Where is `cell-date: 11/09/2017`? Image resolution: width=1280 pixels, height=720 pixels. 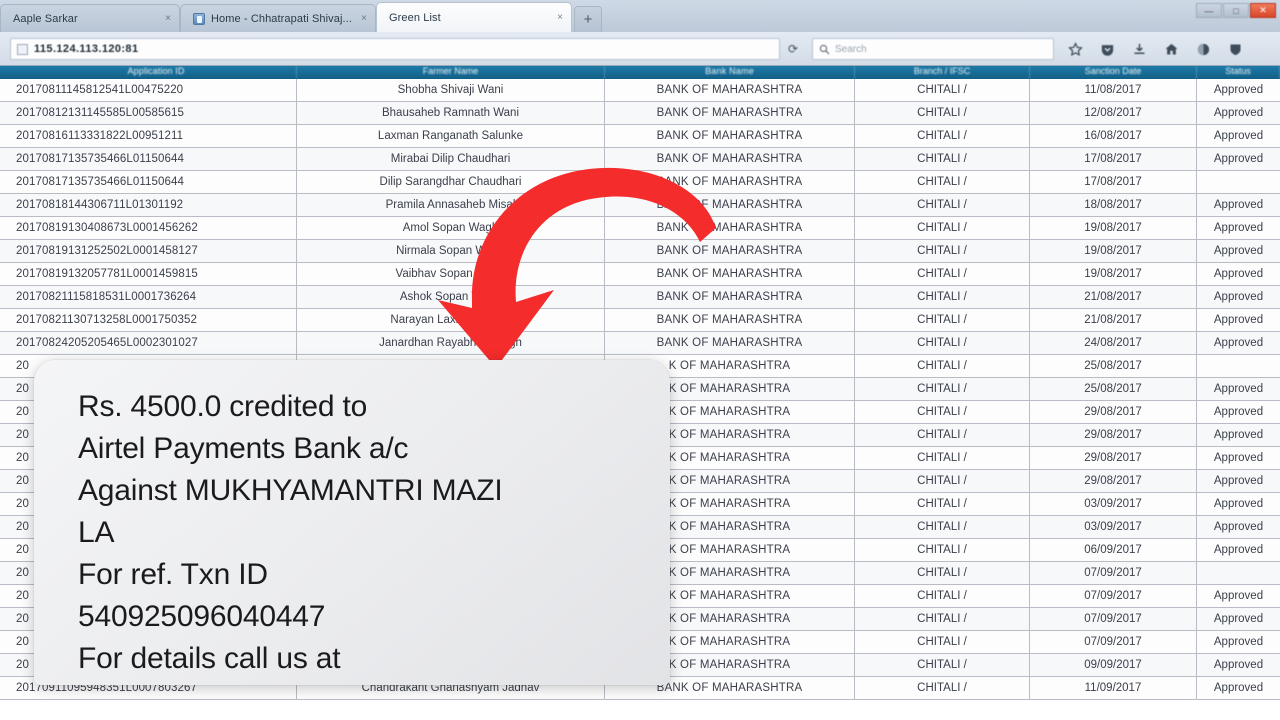
cell-date: 11/09/2017 is located at coordinates (1113, 688).